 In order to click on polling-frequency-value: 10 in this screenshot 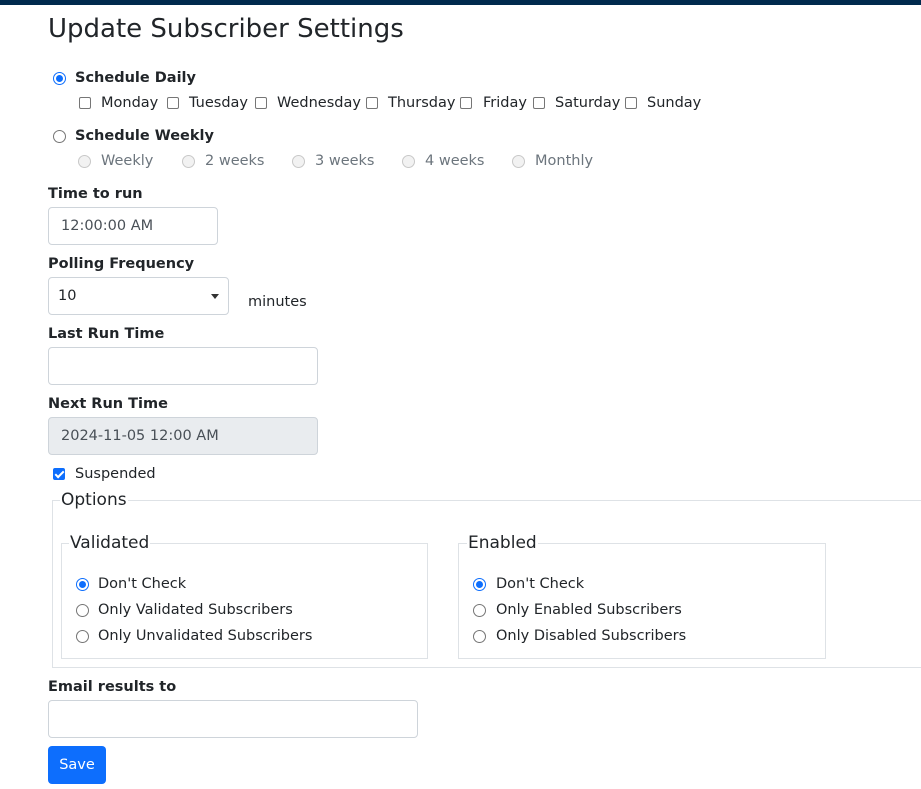, I will do `click(67, 296)`.